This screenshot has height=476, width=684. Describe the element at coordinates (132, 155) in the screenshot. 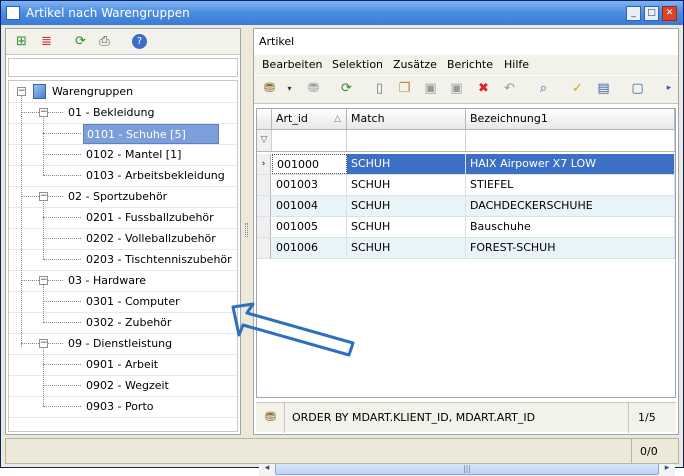

I see `tree-item: 0102 - Mantel [1]` at that location.